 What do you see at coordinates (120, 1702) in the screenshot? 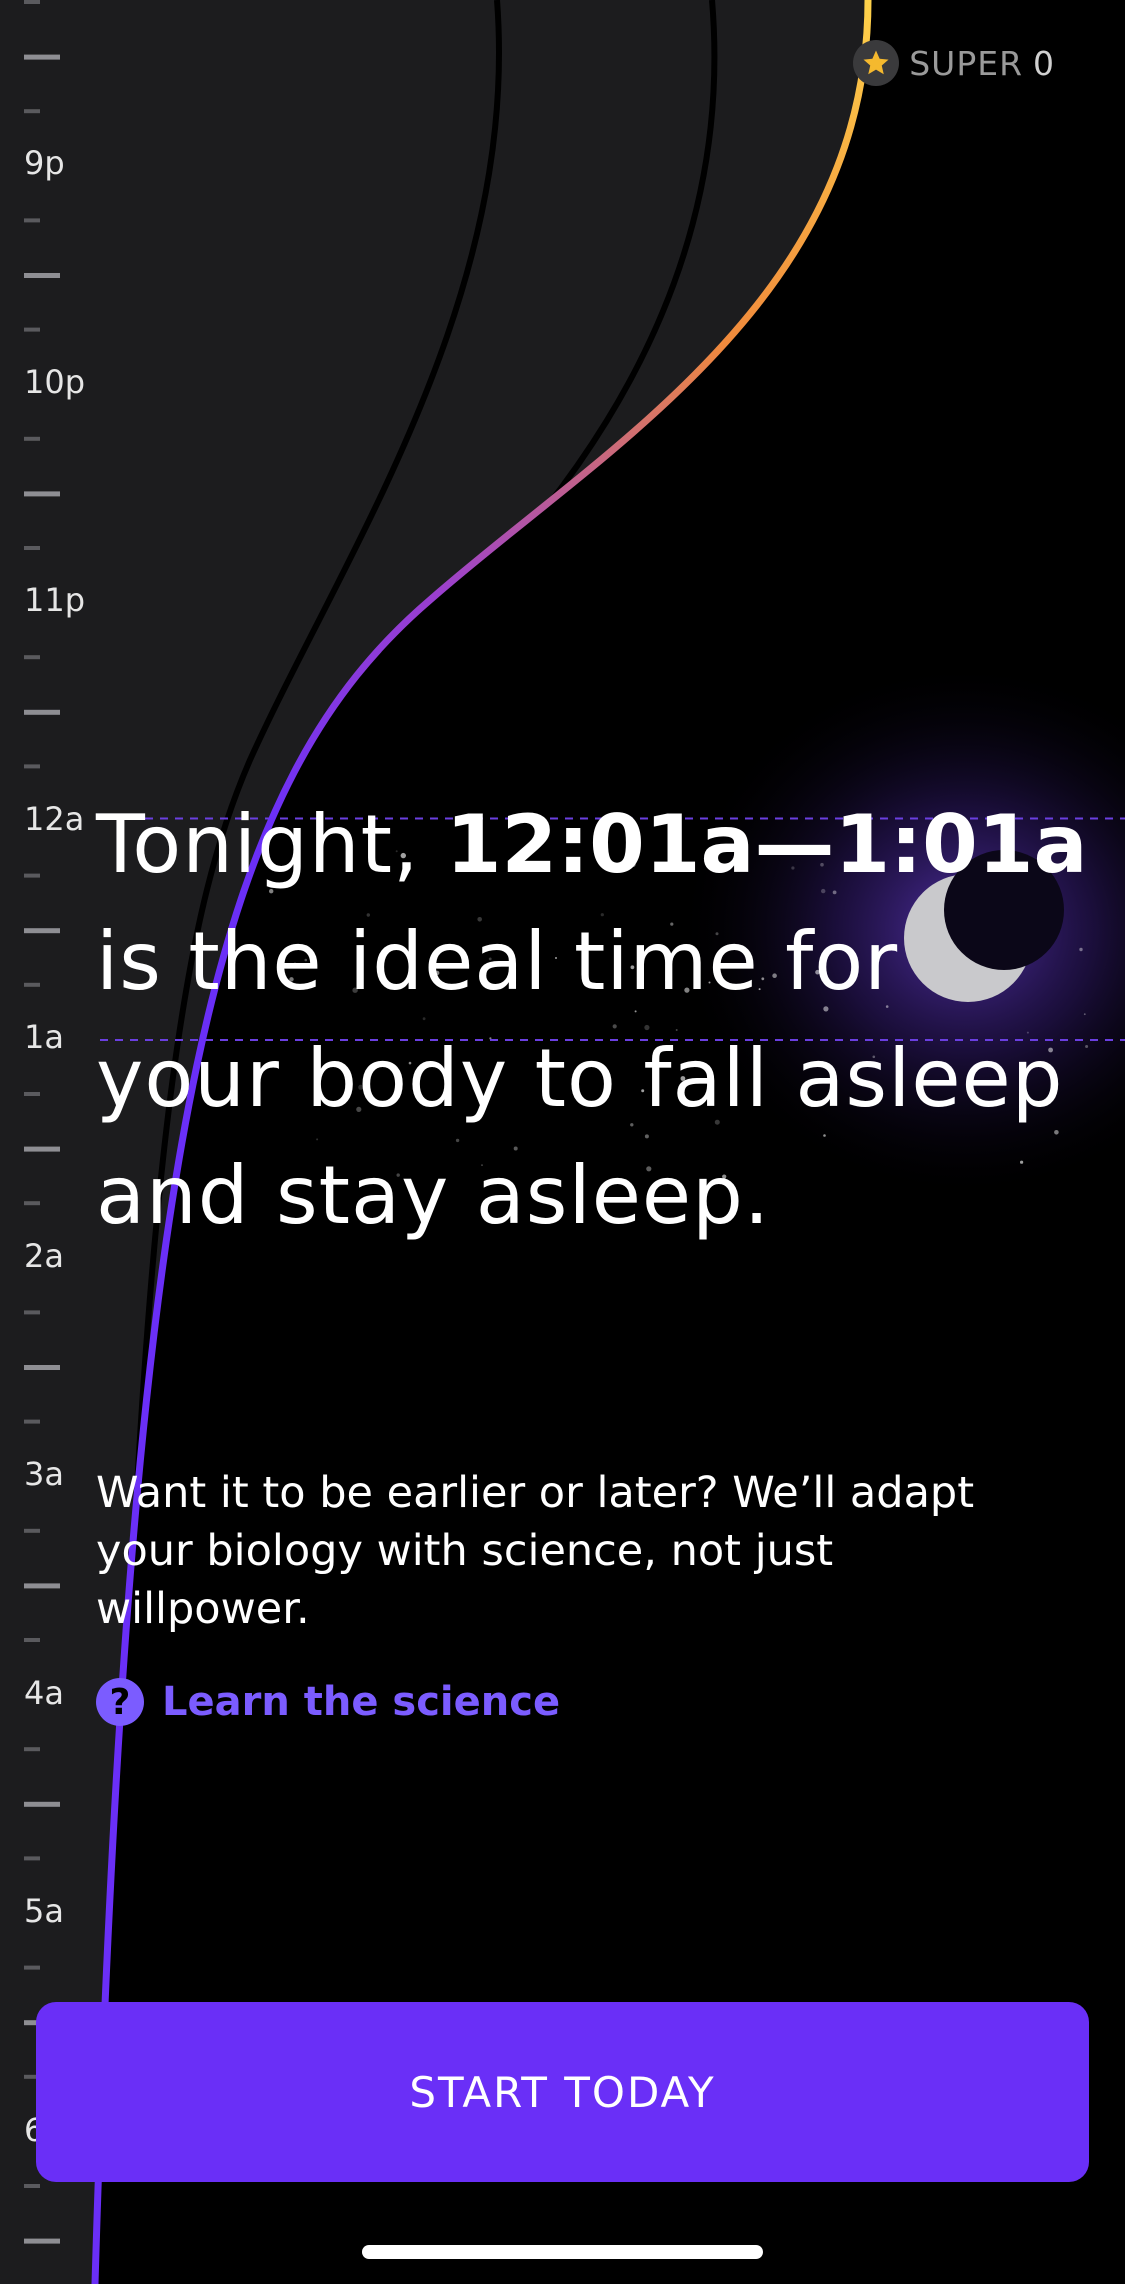
I see `question-icon: ?` at bounding box center [120, 1702].